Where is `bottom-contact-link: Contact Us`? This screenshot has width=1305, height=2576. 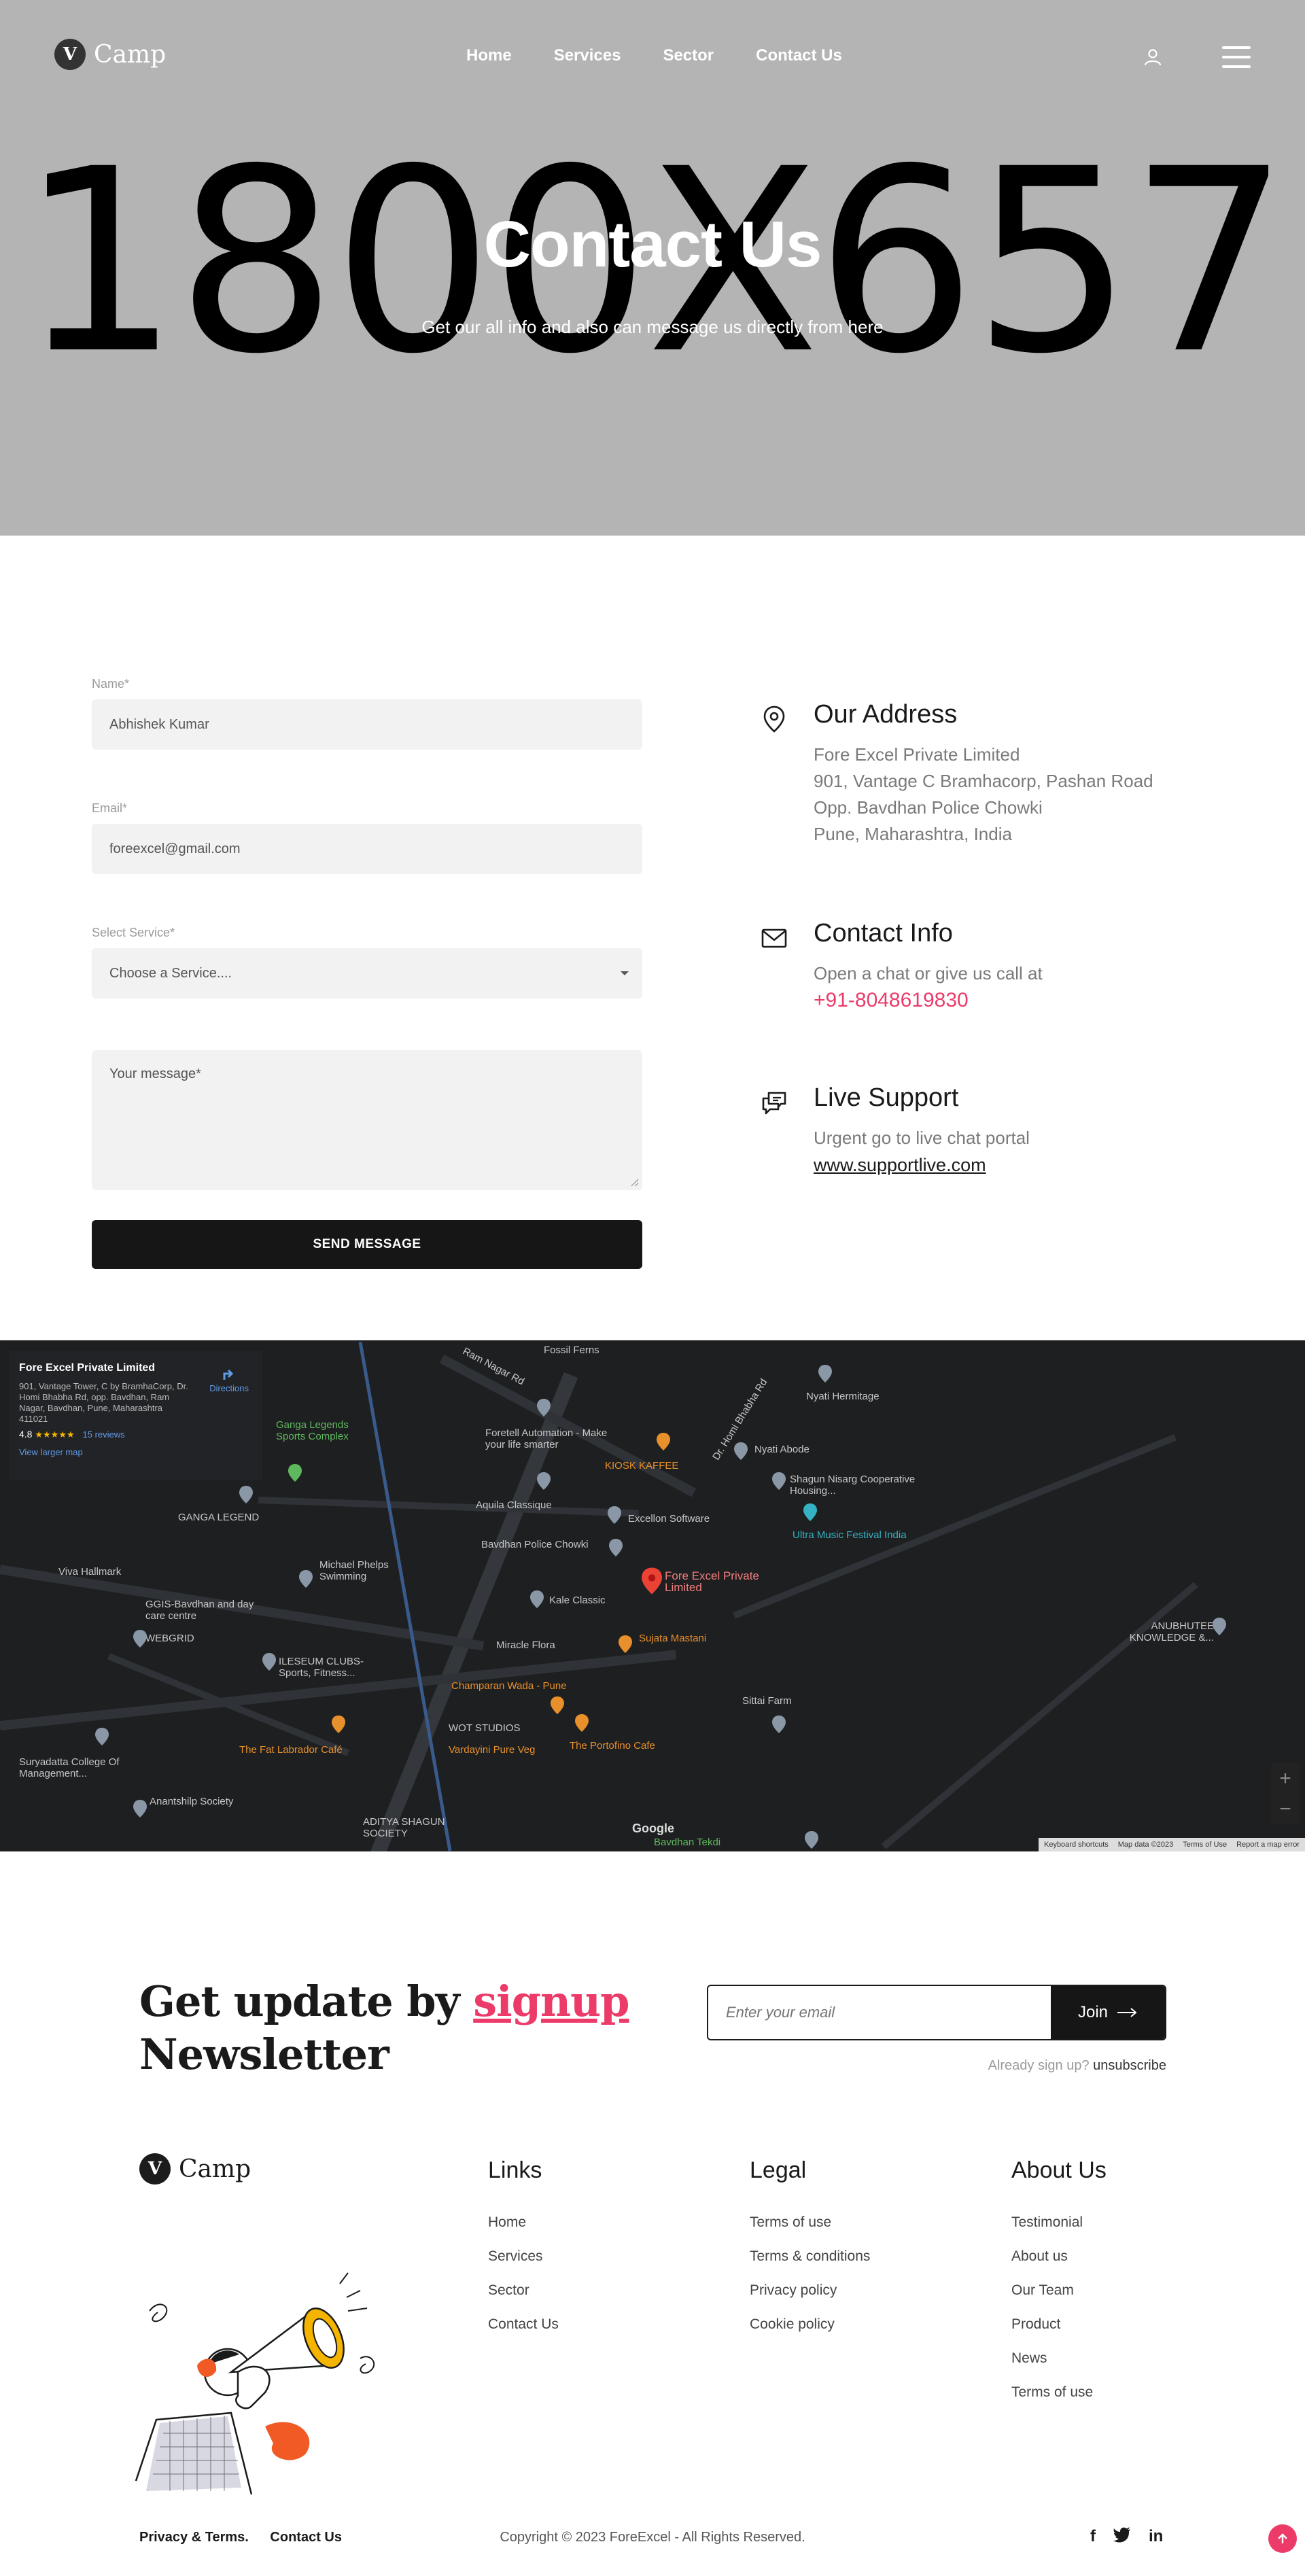 bottom-contact-link: Contact Us is located at coordinates (306, 2537).